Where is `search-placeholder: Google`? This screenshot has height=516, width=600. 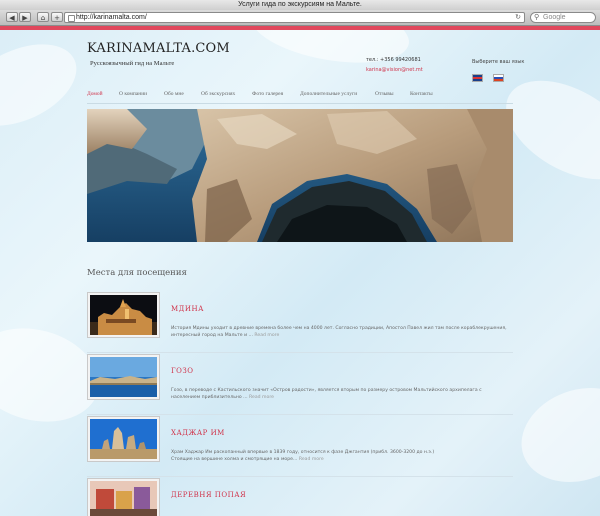
search-placeholder: Google is located at coordinates (554, 17).